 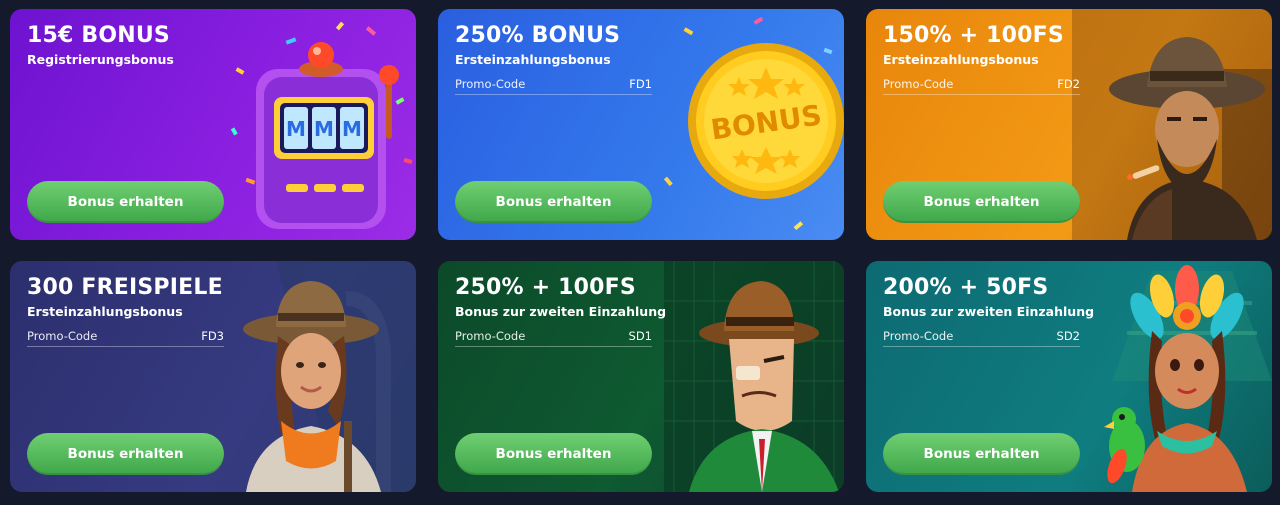 I want to click on cowboy-character, so click(x=1172, y=124).